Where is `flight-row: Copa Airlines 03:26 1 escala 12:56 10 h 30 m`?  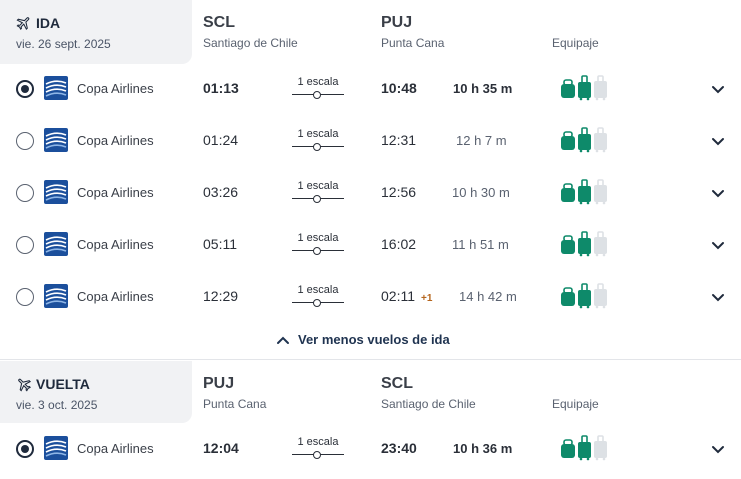 flight-row: Copa Airlines 03:26 1 escala 12:56 10 h 30 m is located at coordinates (370, 197).